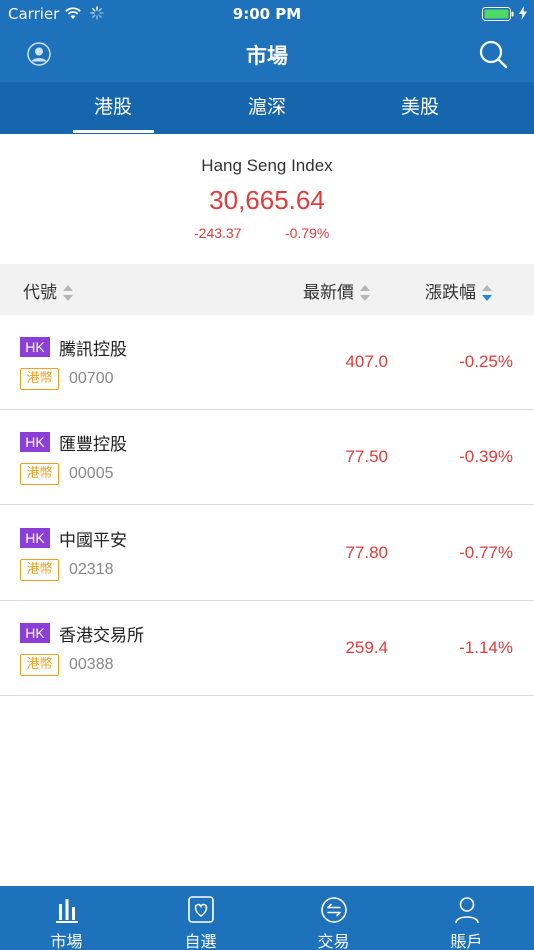  What do you see at coordinates (93, 350) in the screenshot?
I see `stock-name: 騰訊控股` at bounding box center [93, 350].